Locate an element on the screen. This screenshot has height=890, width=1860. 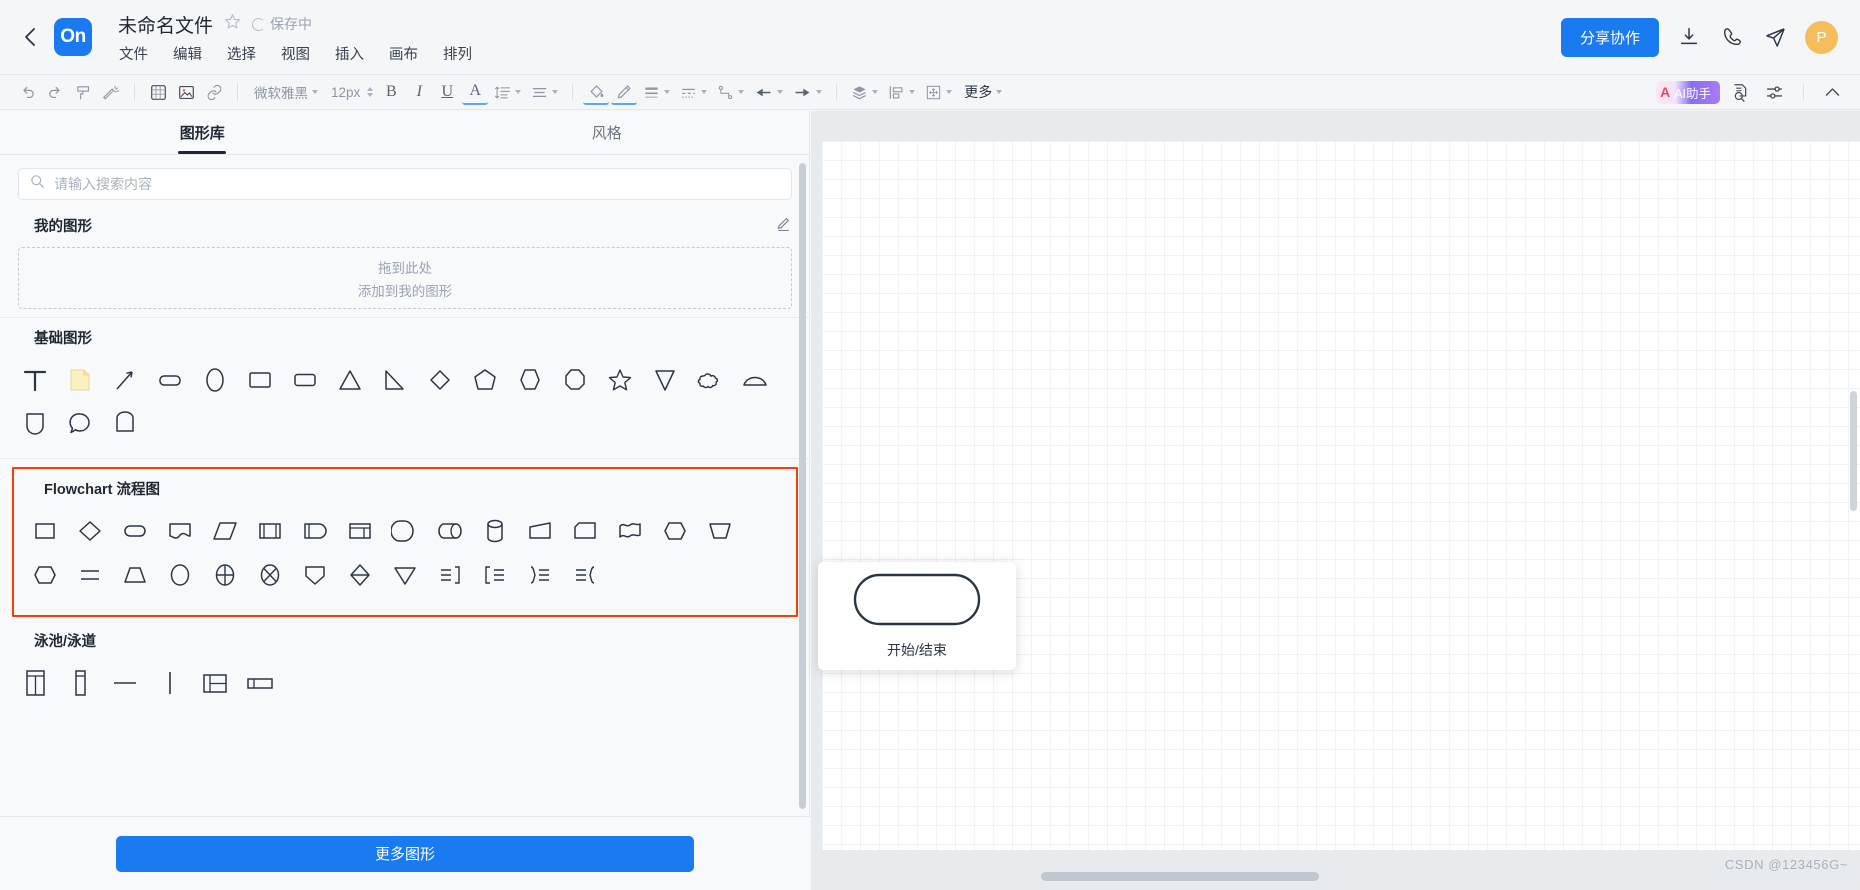
shape-multi-document is located at coordinates (629, 531).